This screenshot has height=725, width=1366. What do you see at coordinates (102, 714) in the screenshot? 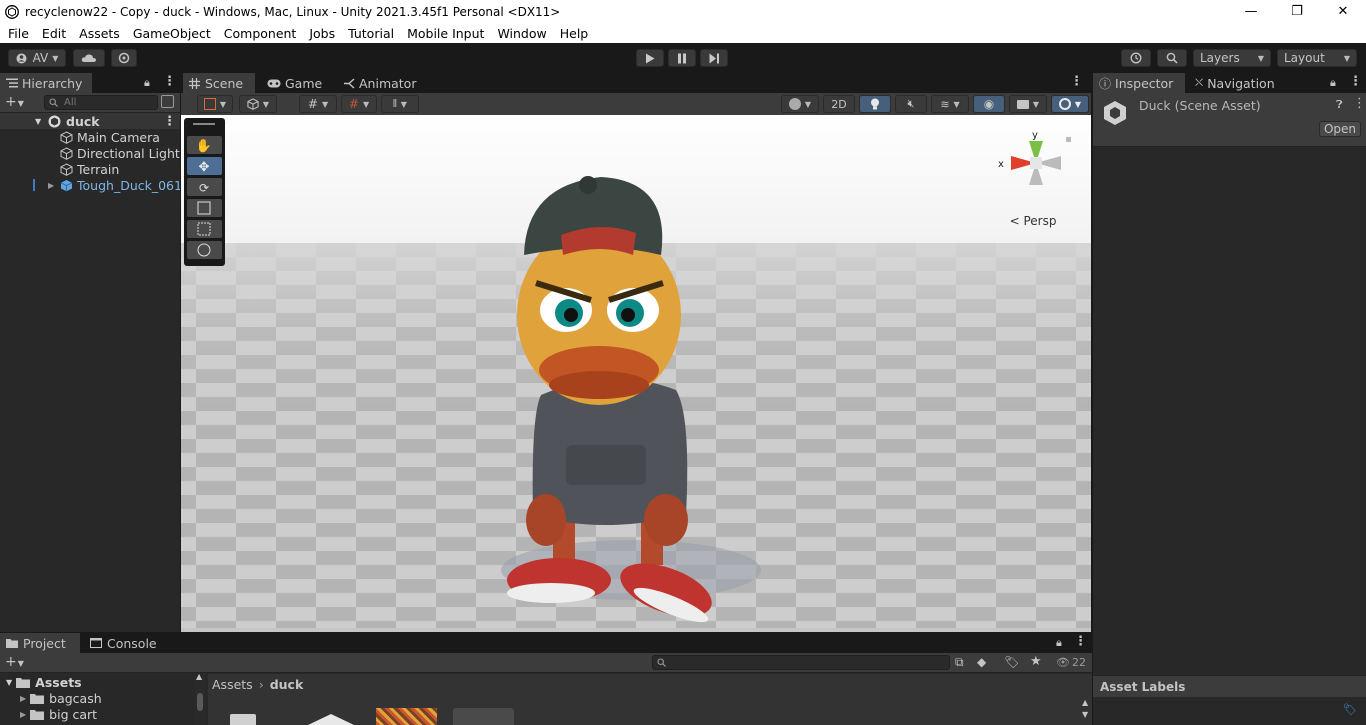
I see `folder-row-big-cart: ▶ big cart` at bounding box center [102, 714].